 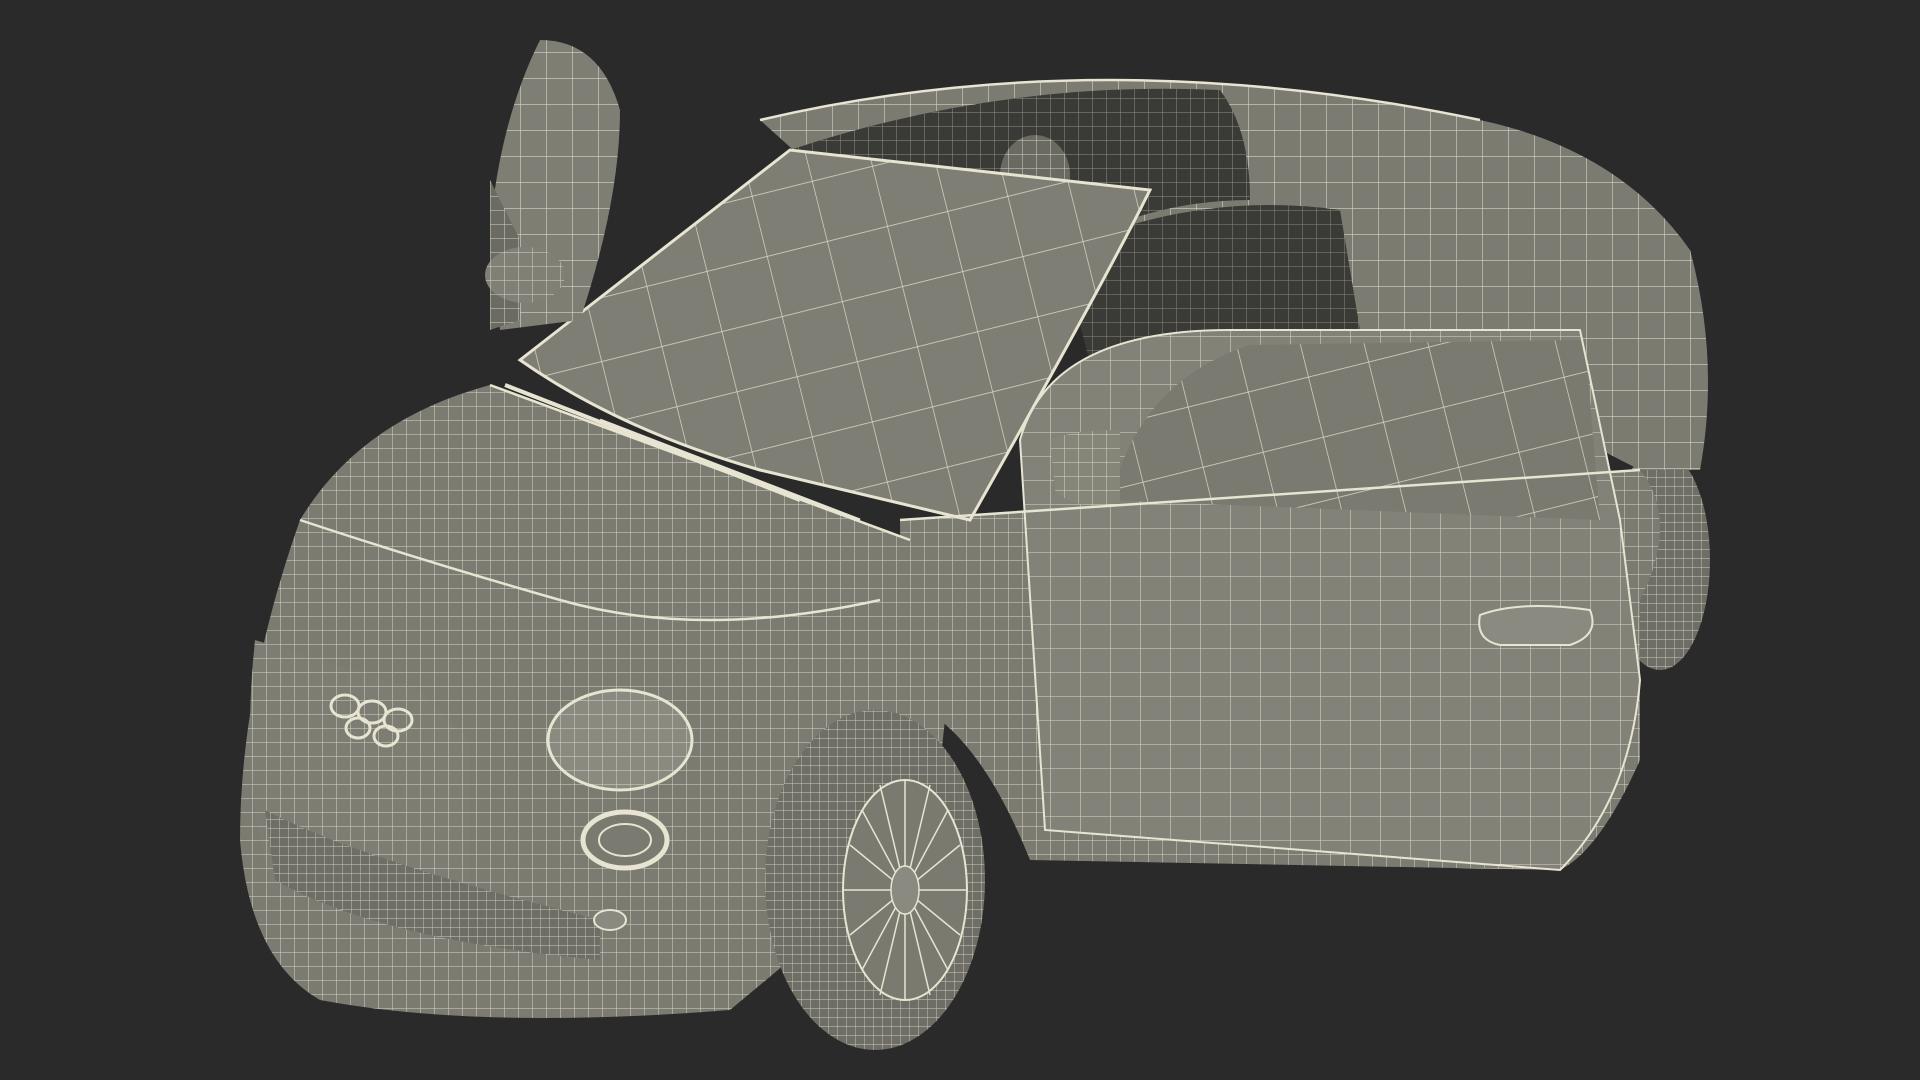 What do you see at coordinates (552, 185) in the screenshot?
I see `left-open-door` at bounding box center [552, 185].